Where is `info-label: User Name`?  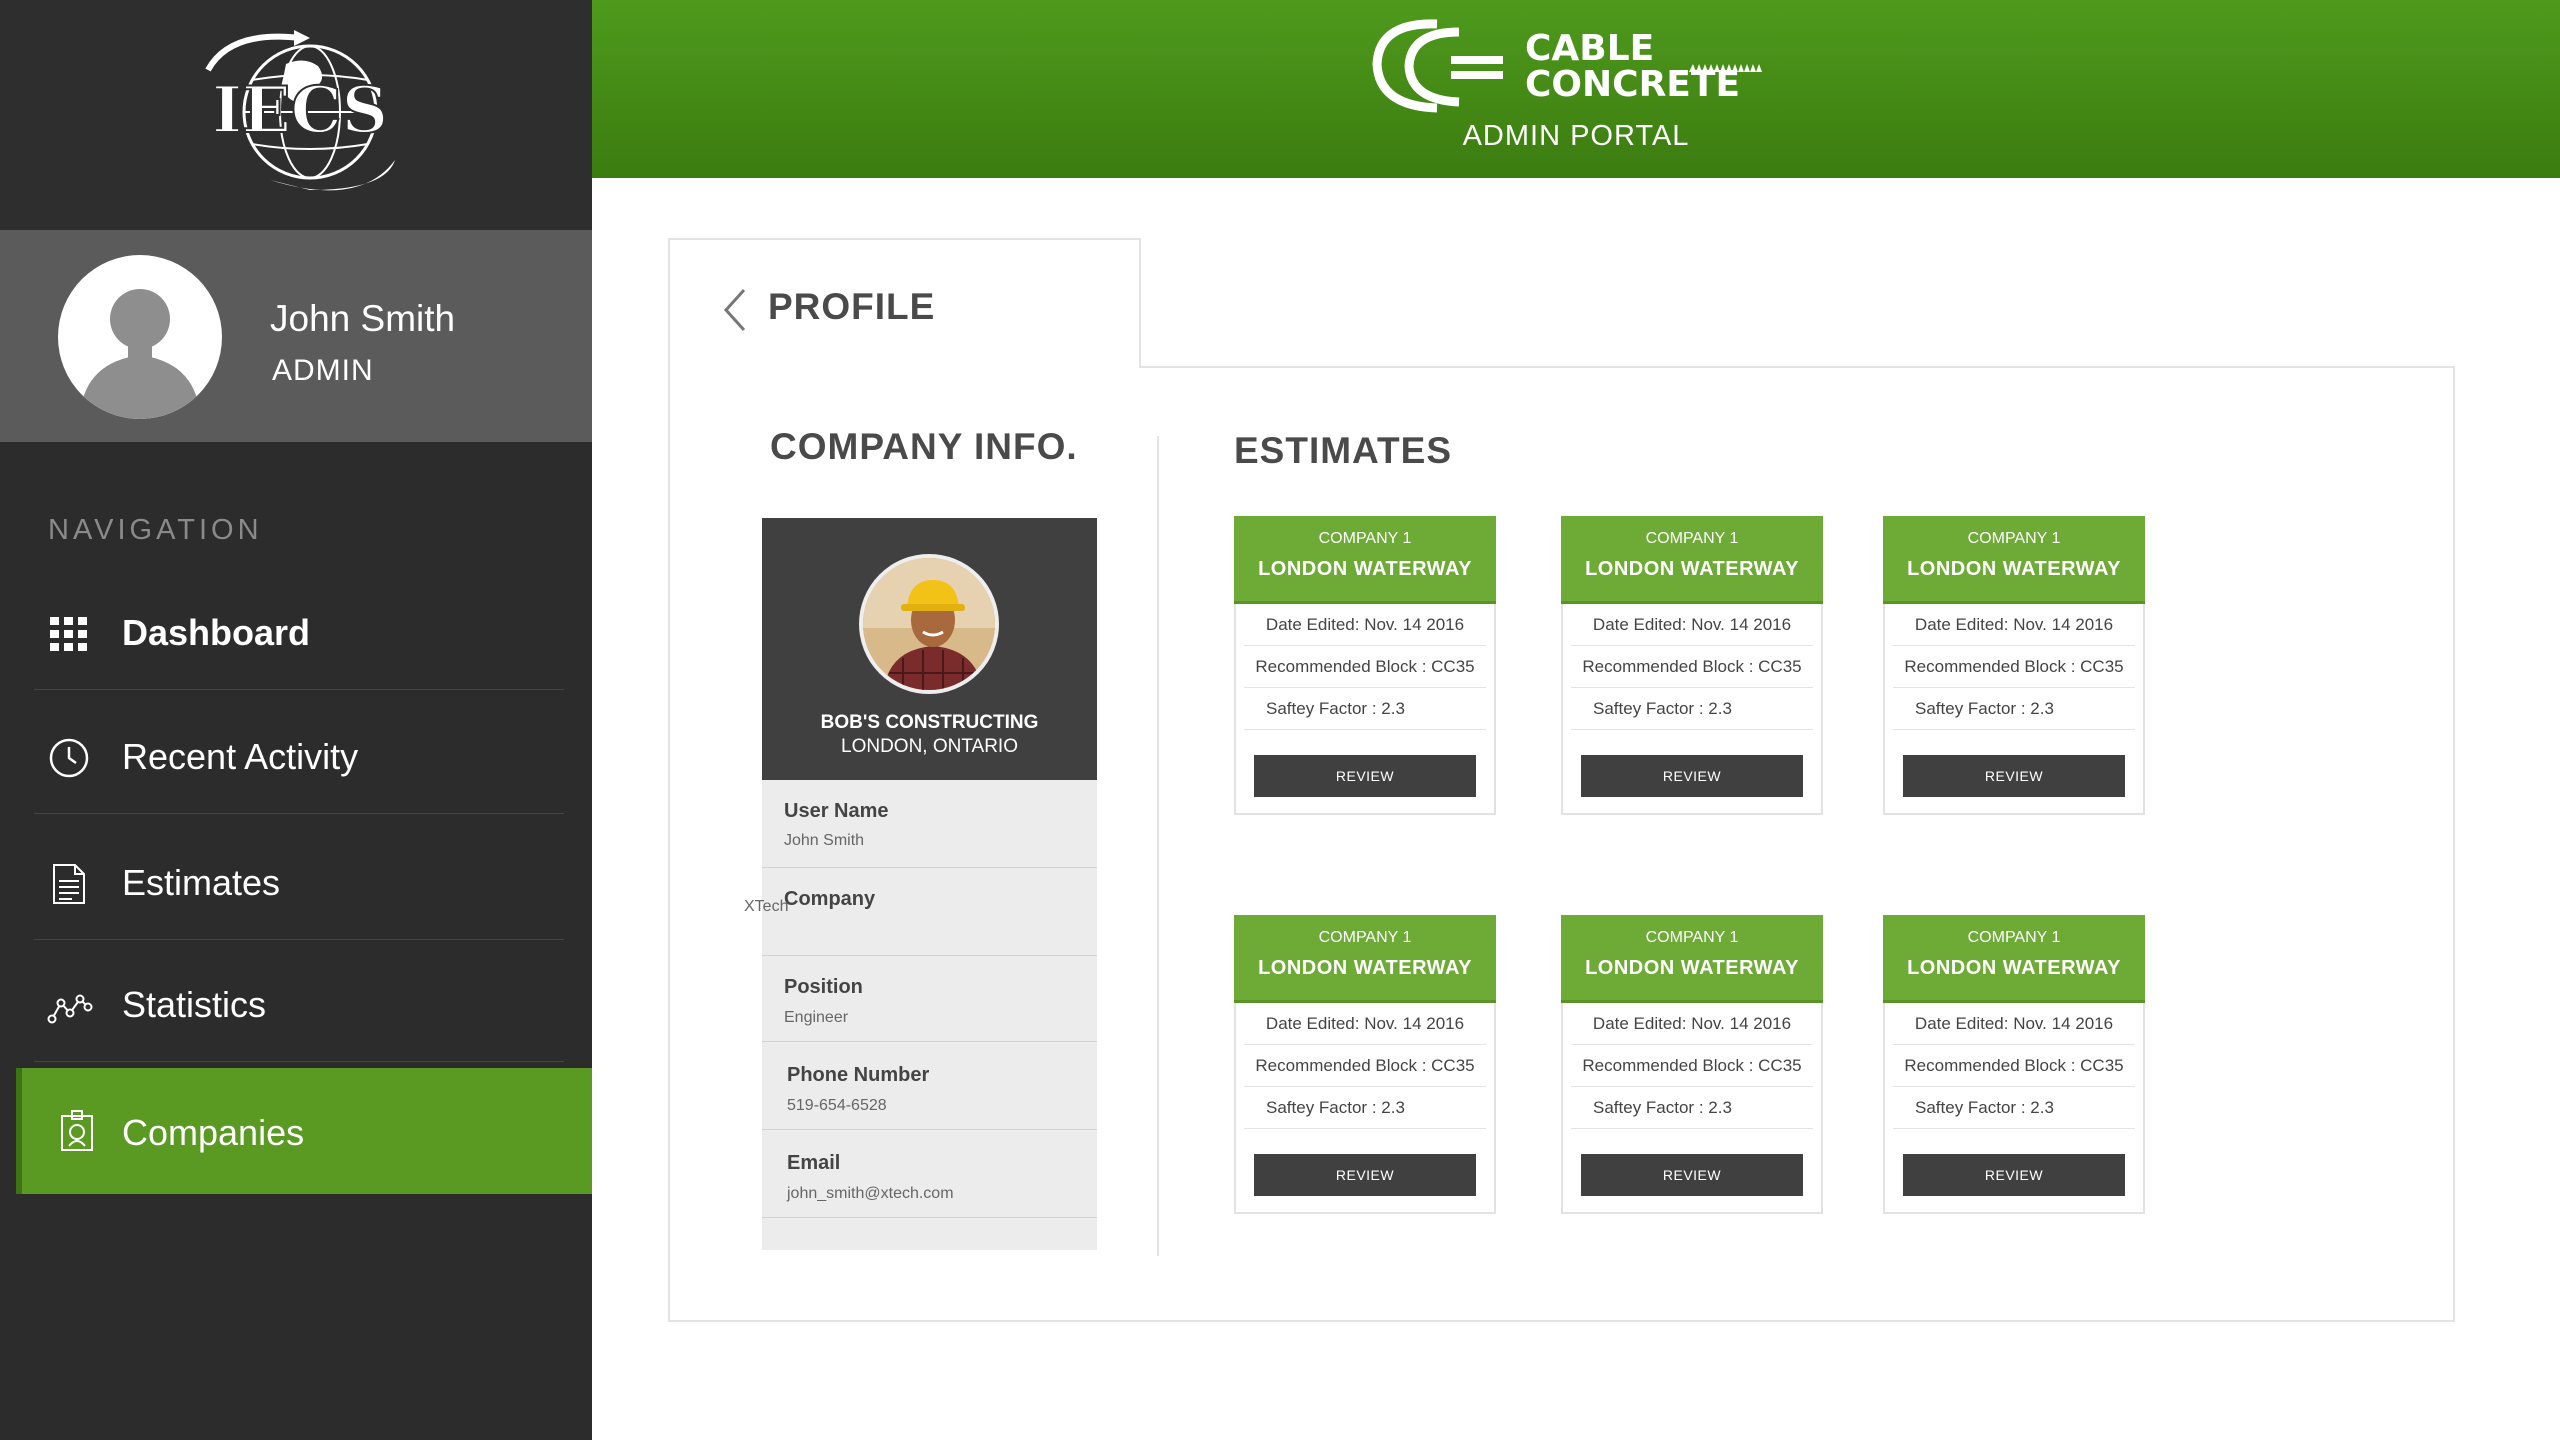
info-label: User Name is located at coordinates (836, 811).